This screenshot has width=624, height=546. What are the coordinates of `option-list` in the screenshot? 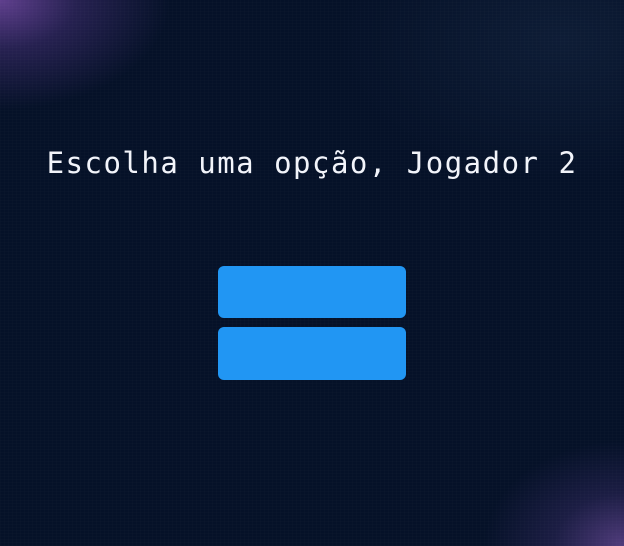 It's located at (312, 327).